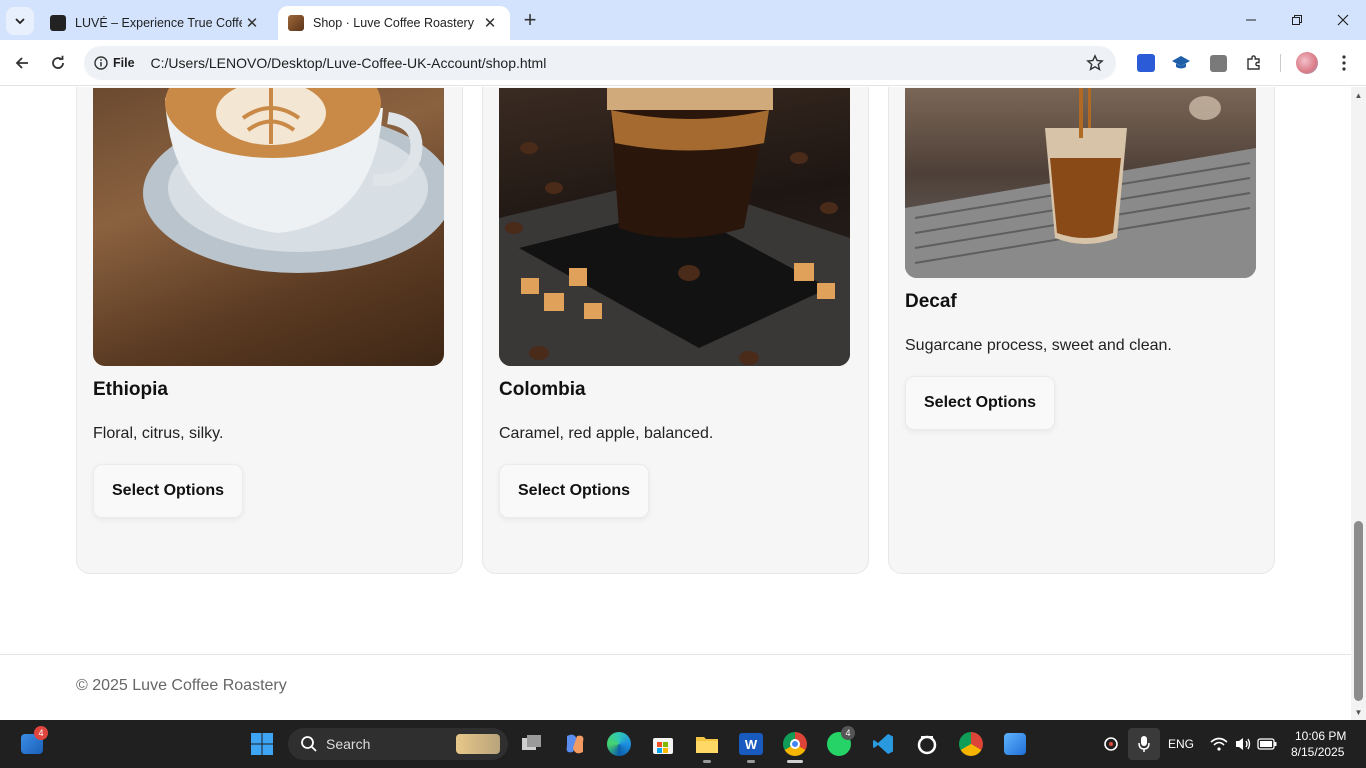 The height and width of the screenshot is (768, 1366). I want to click on arrow-left-icon, so click(21, 63).